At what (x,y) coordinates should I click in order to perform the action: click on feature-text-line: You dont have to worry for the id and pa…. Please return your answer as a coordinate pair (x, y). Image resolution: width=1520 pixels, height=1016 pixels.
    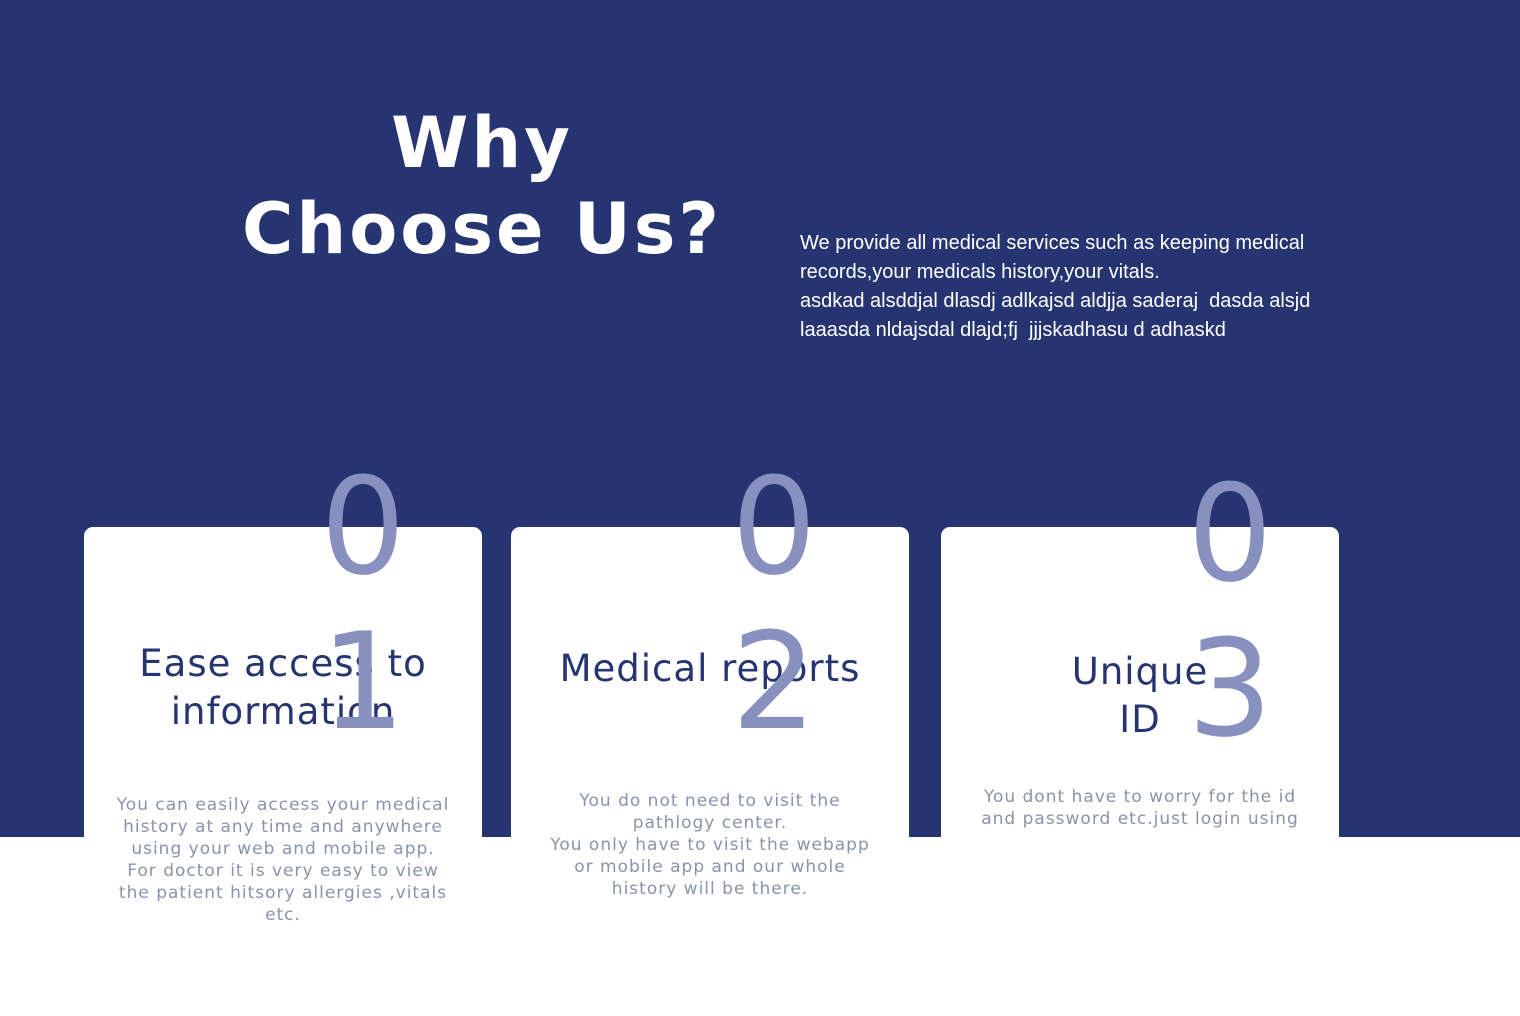
    Looking at the image, I should click on (1140, 808).